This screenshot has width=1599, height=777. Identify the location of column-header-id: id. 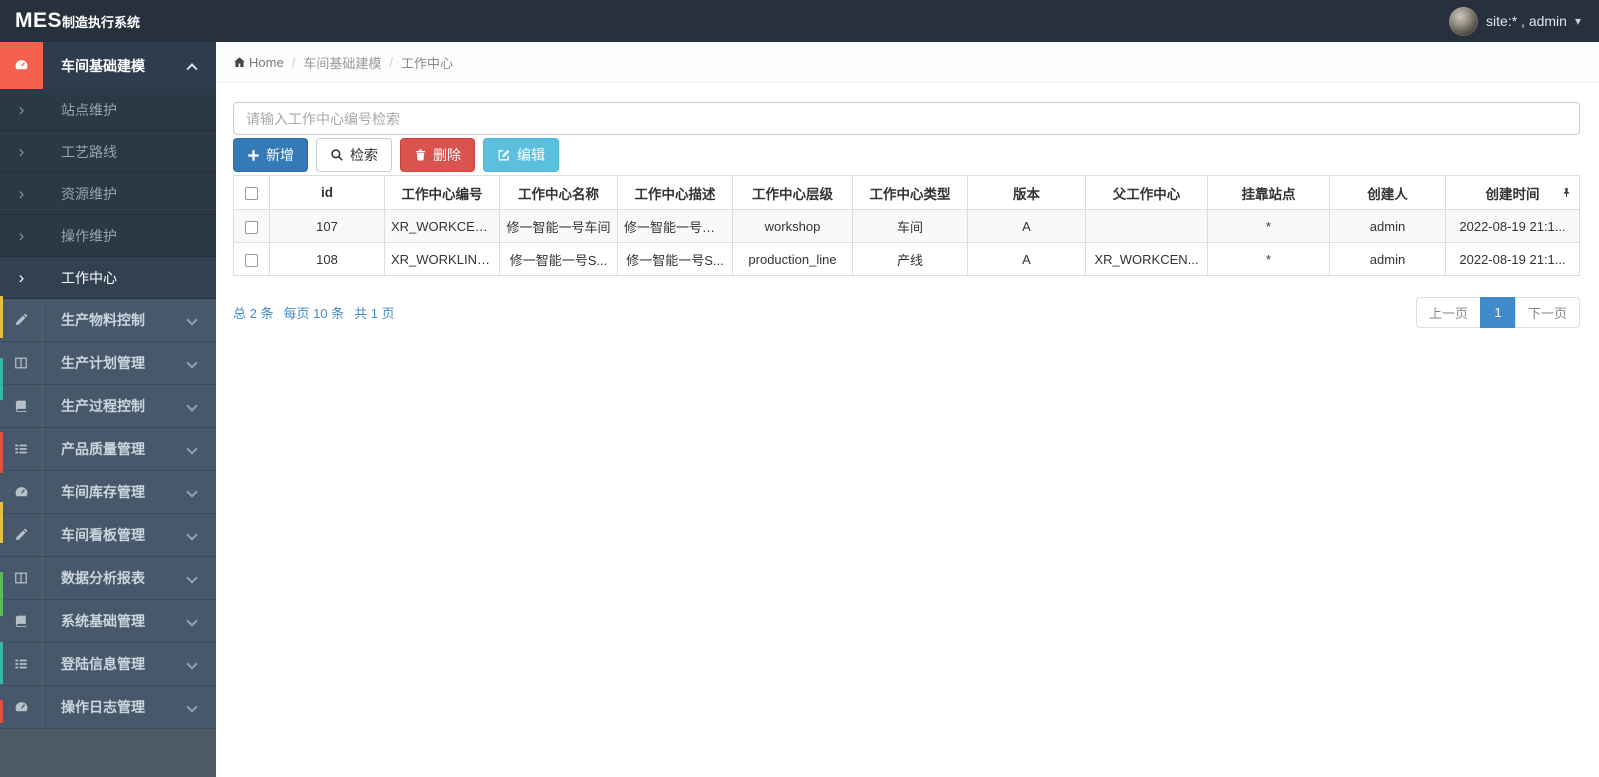
(327, 192).